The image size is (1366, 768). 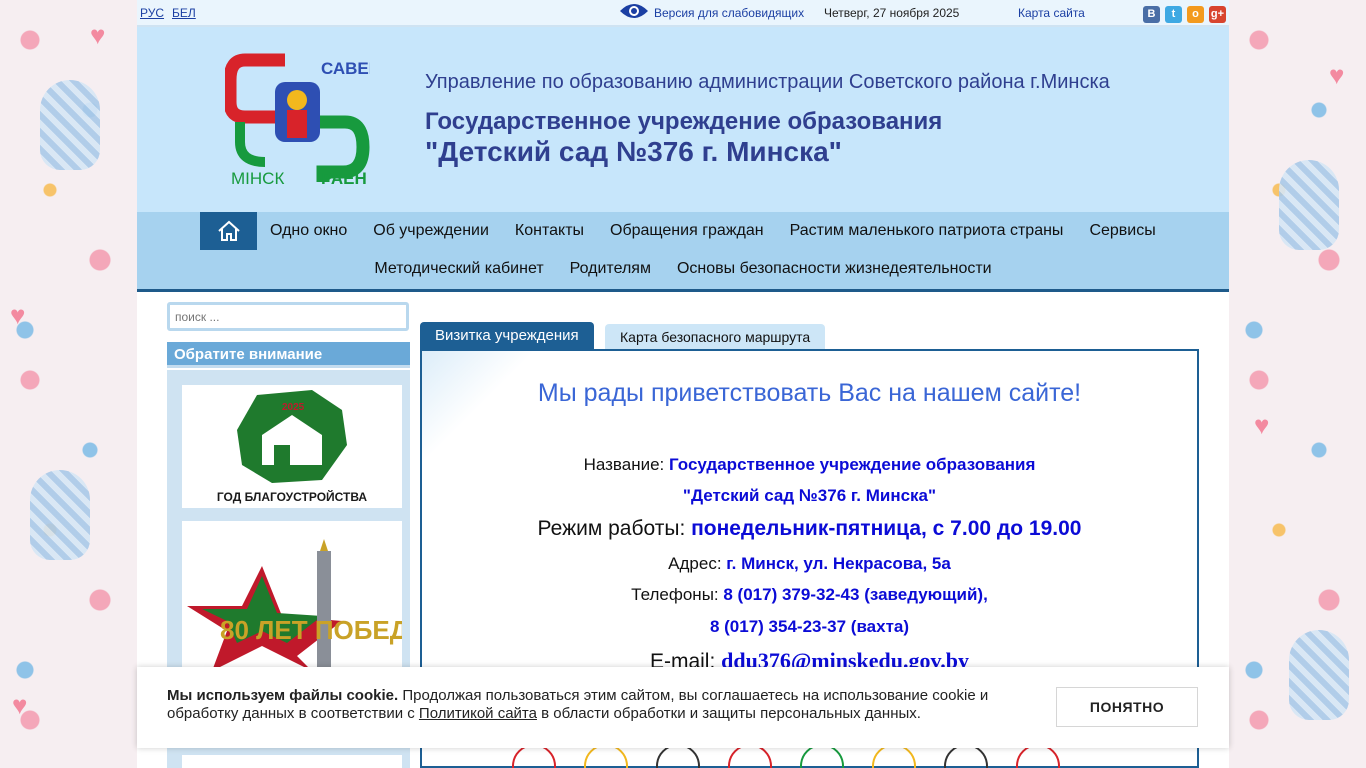 What do you see at coordinates (549, 231) in the screenshot?
I see `nav-item-contacts: Контакты` at bounding box center [549, 231].